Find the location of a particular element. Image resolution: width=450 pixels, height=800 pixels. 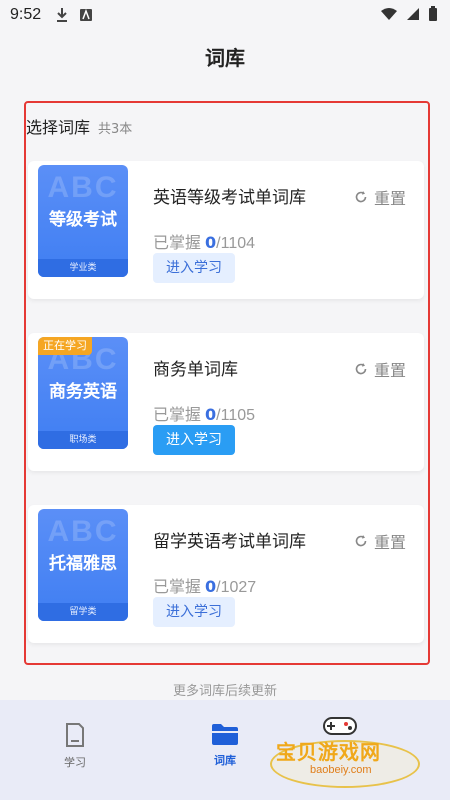

page-title: 词库 is located at coordinates (225, 58).